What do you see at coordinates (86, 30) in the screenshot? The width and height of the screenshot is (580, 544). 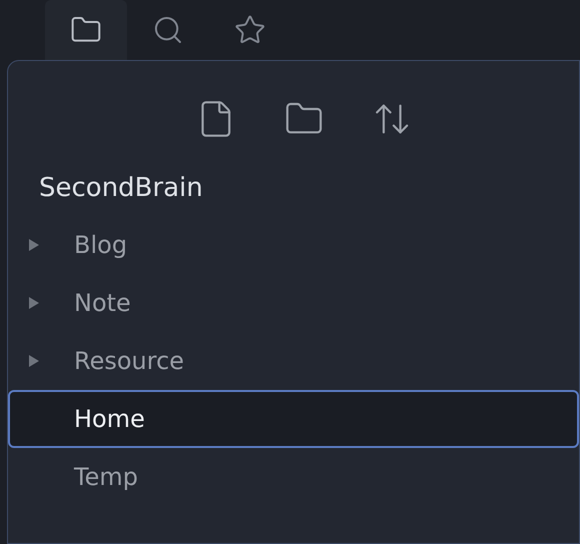 I see `sidebar-tab` at bounding box center [86, 30].